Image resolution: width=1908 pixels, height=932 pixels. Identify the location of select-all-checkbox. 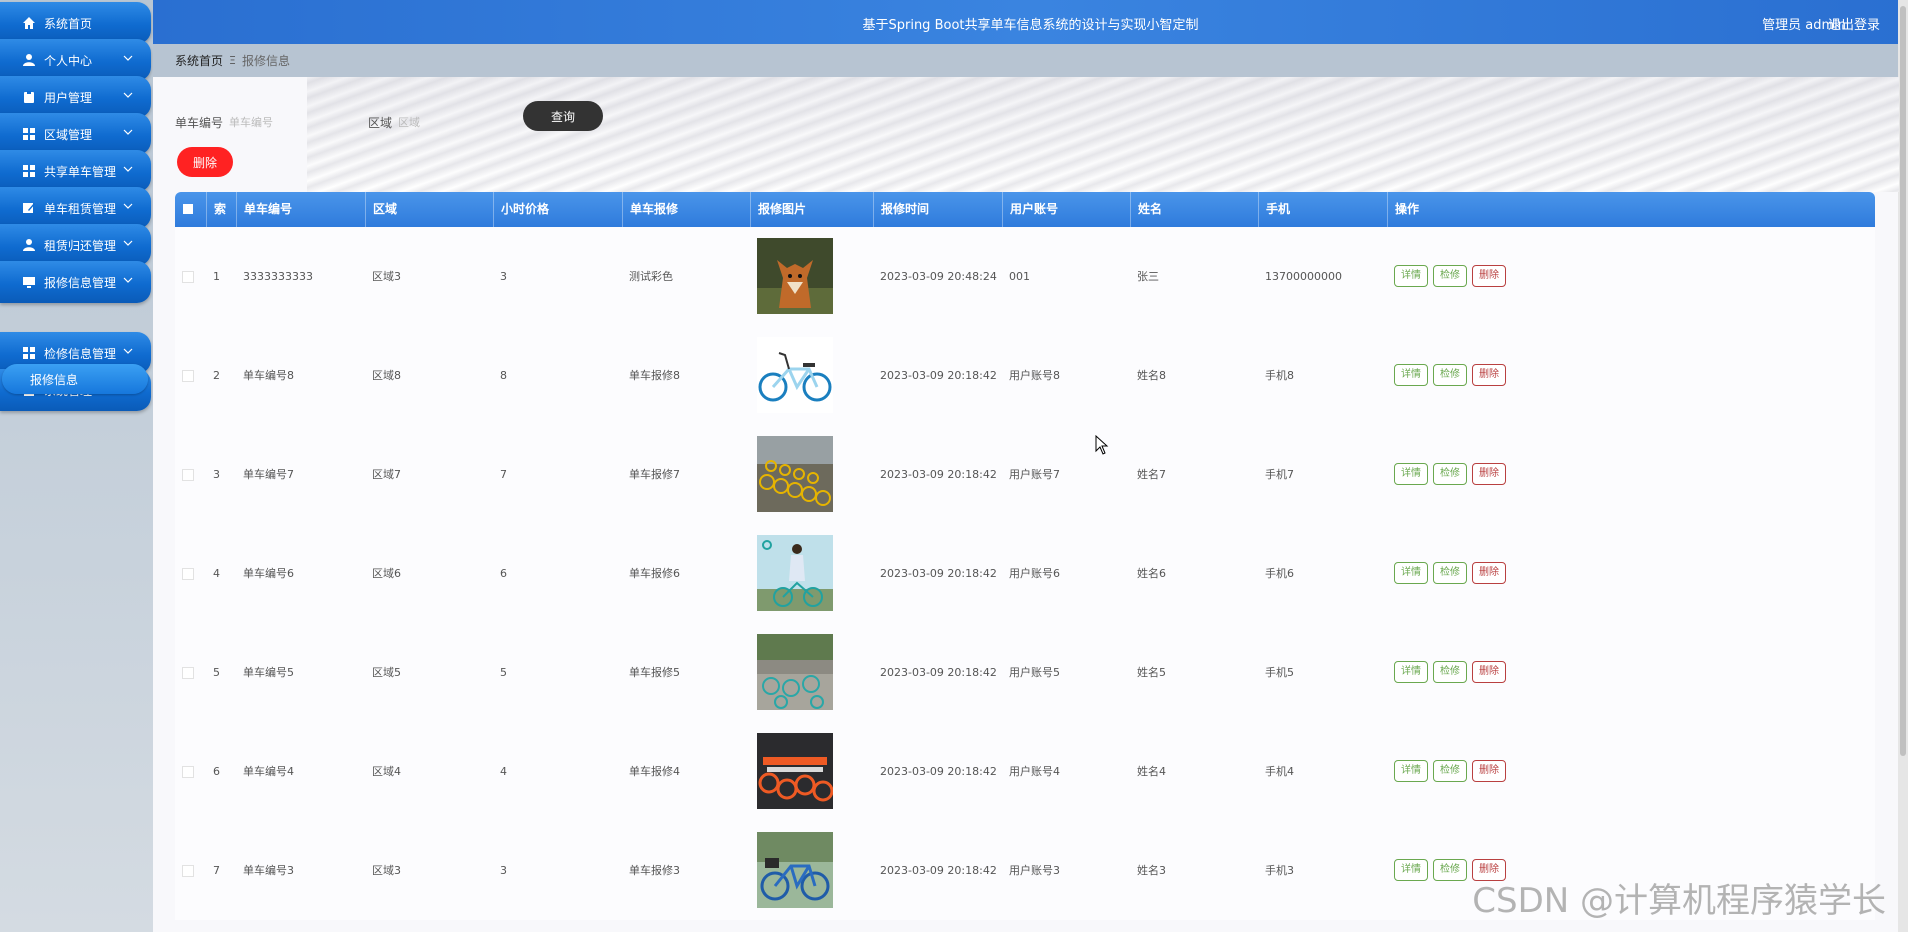
(188, 209).